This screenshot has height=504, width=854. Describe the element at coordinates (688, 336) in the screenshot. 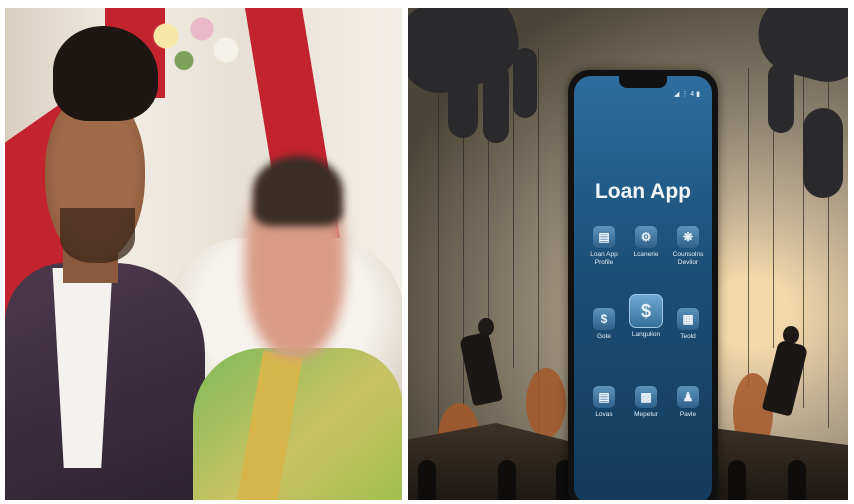

I see `app-icon-label: Teold` at that location.